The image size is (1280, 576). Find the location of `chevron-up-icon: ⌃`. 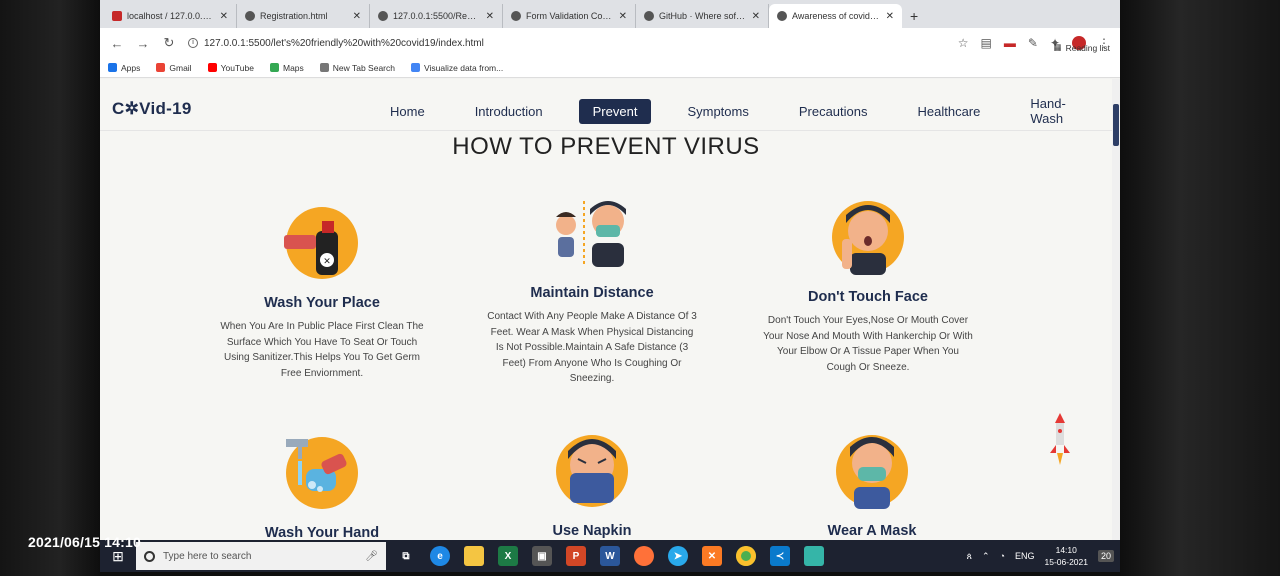

chevron-up-icon: ⌃ is located at coordinates (986, 556).